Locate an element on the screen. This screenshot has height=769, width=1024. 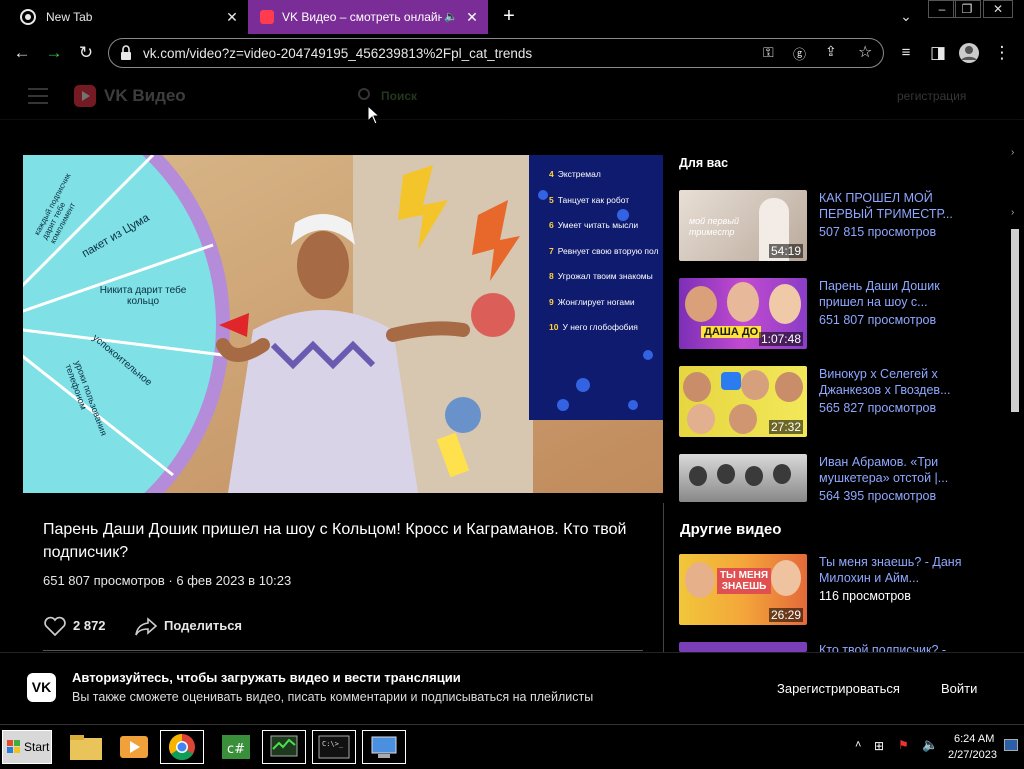
other-videos-heading: Другие видео is located at coordinates (731, 529).